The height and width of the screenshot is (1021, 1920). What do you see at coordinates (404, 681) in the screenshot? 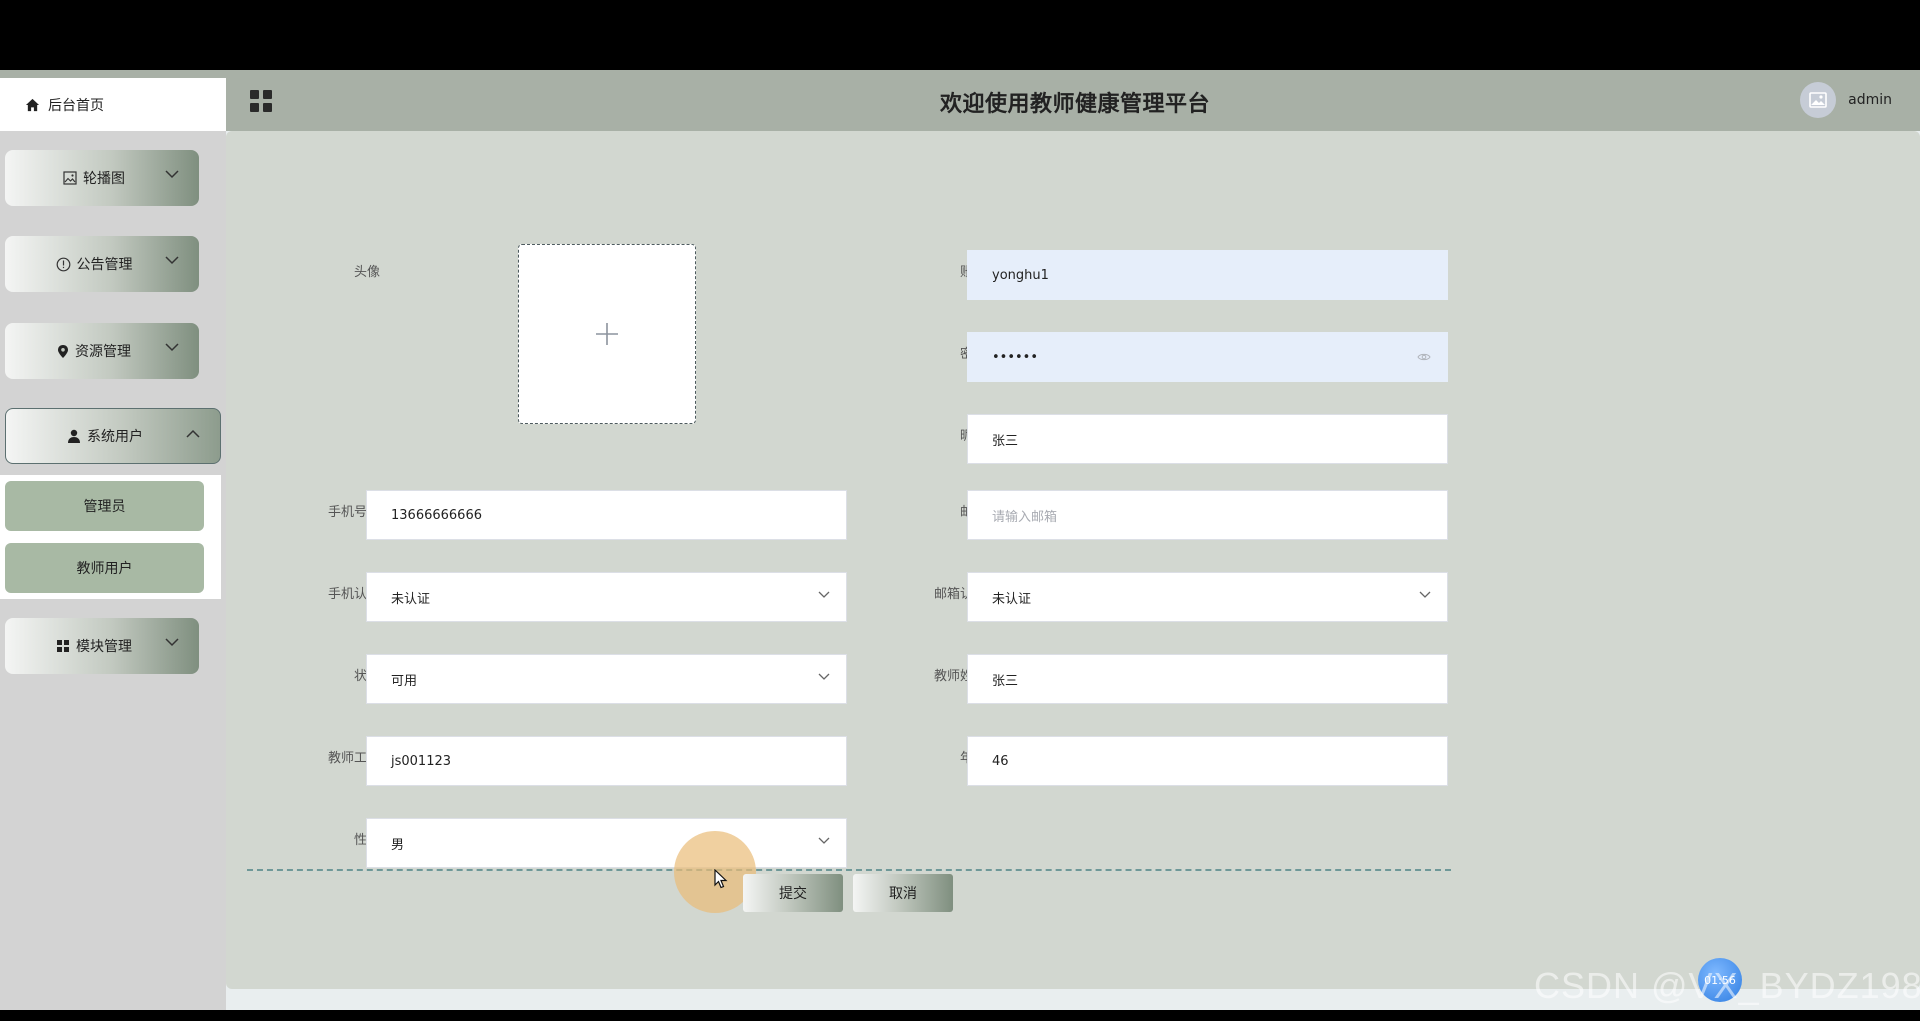
I see `status-value: 可用` at bounding box center [404, 681].